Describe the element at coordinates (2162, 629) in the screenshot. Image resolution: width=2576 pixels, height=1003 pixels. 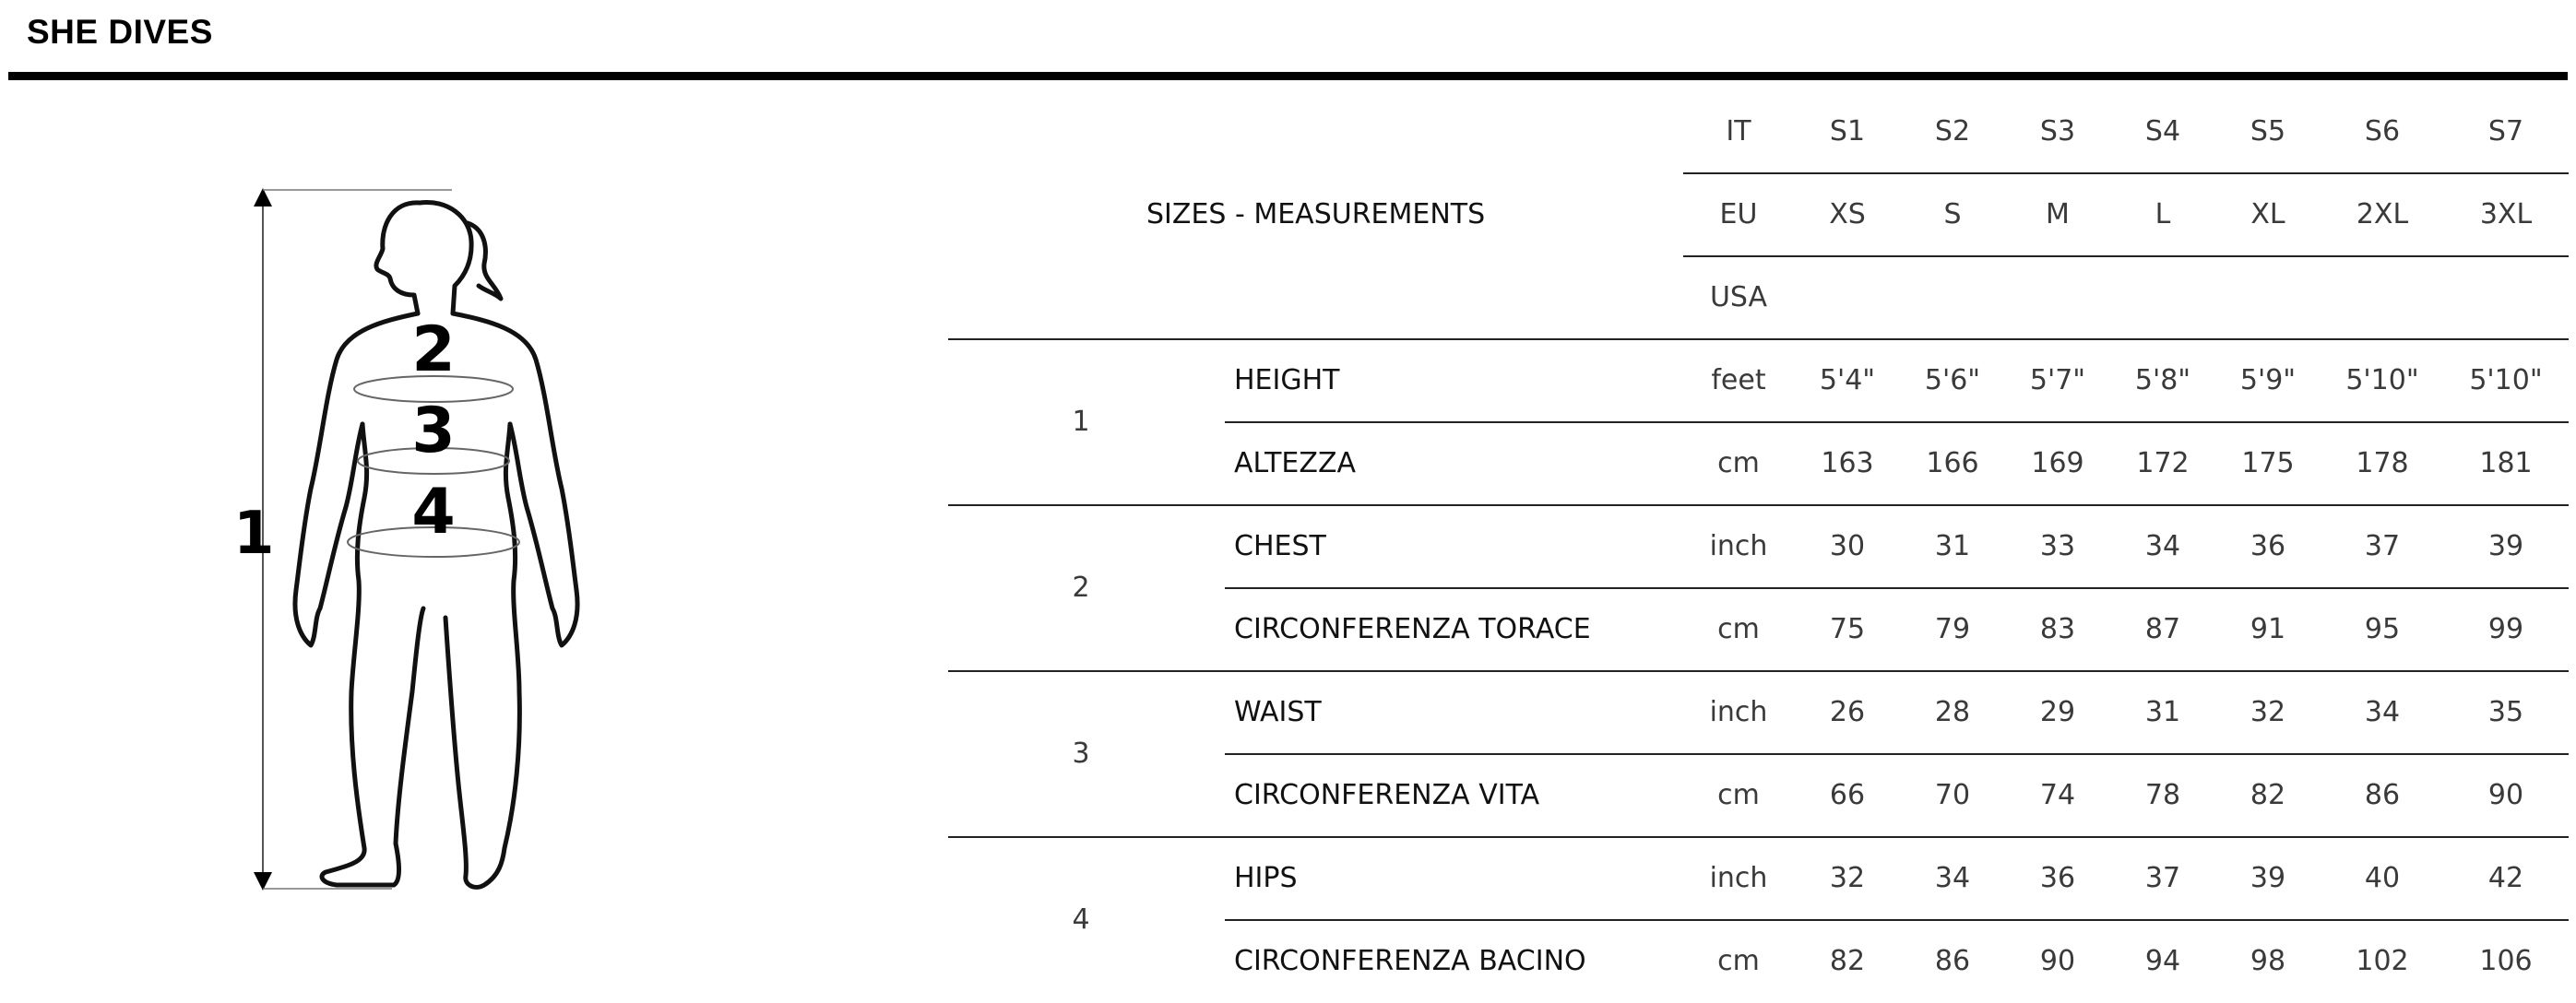
I see `measurement-value-cell: 87` at that location.